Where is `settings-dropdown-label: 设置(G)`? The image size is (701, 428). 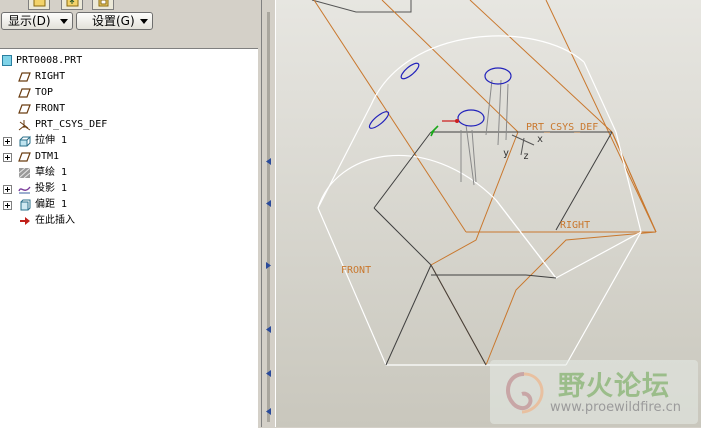
settings-dropdown-label: 设置(G) is located at coordinates (113, 21).